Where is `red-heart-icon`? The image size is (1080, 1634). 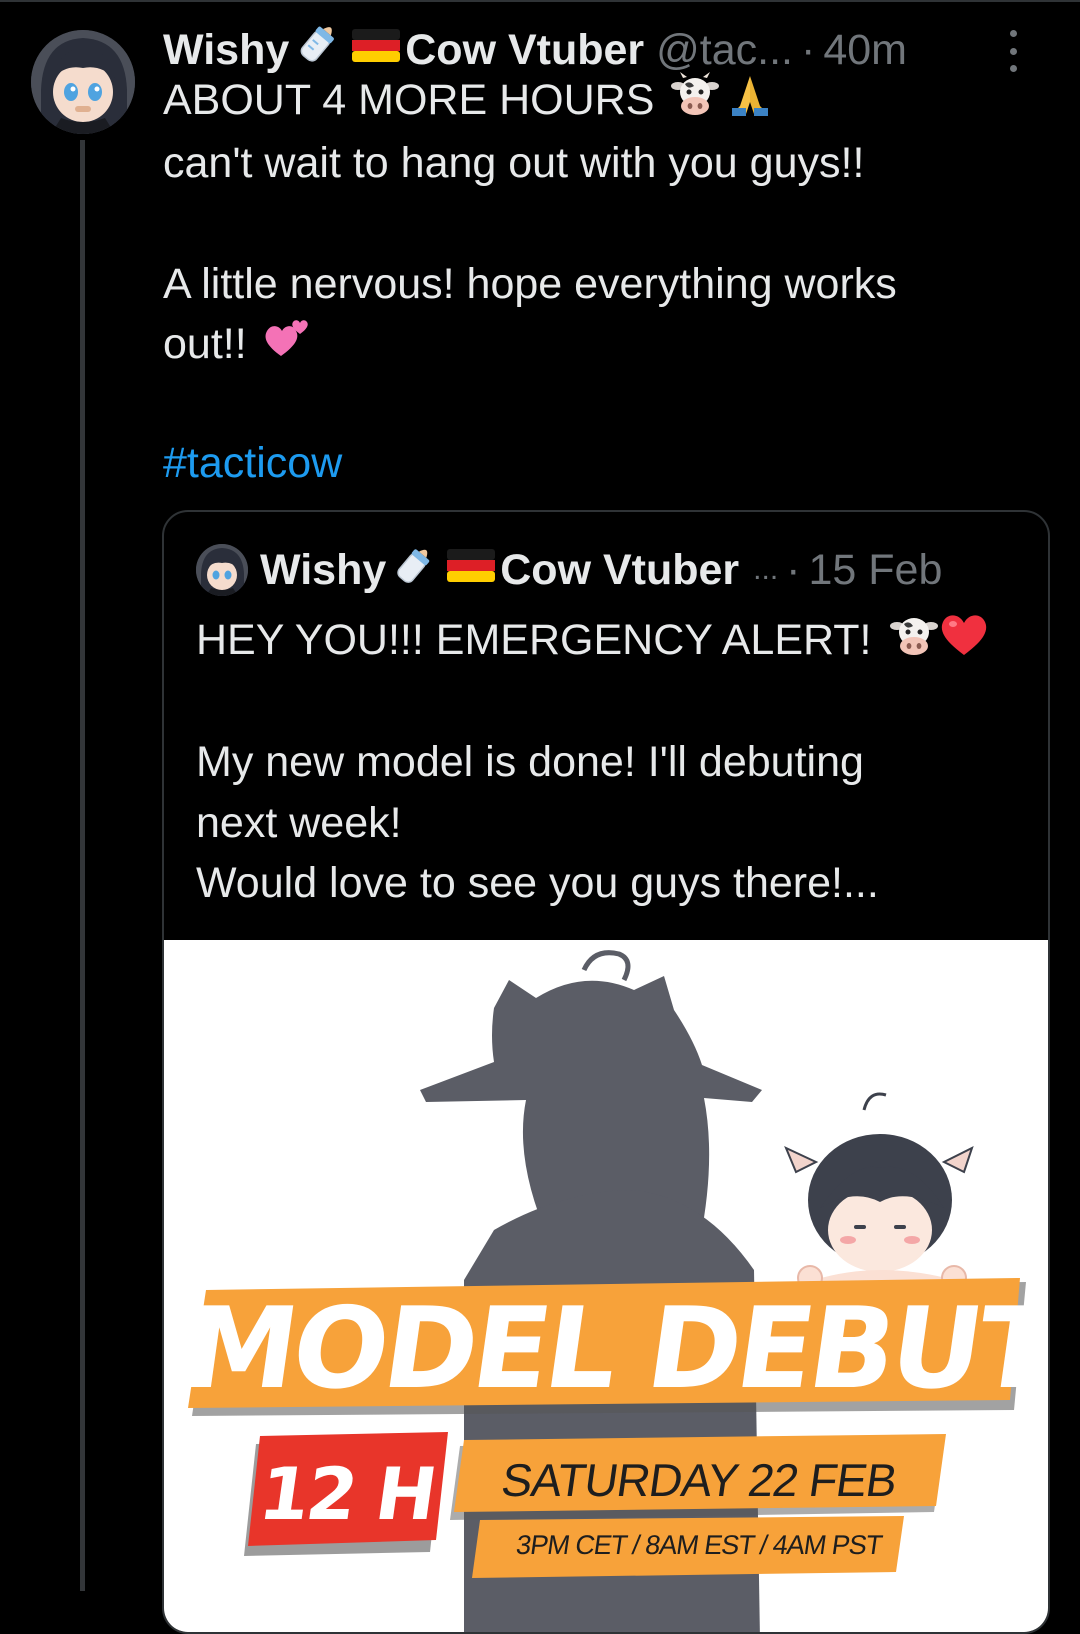
red-heart-icon is located at coordinates (964, 642).